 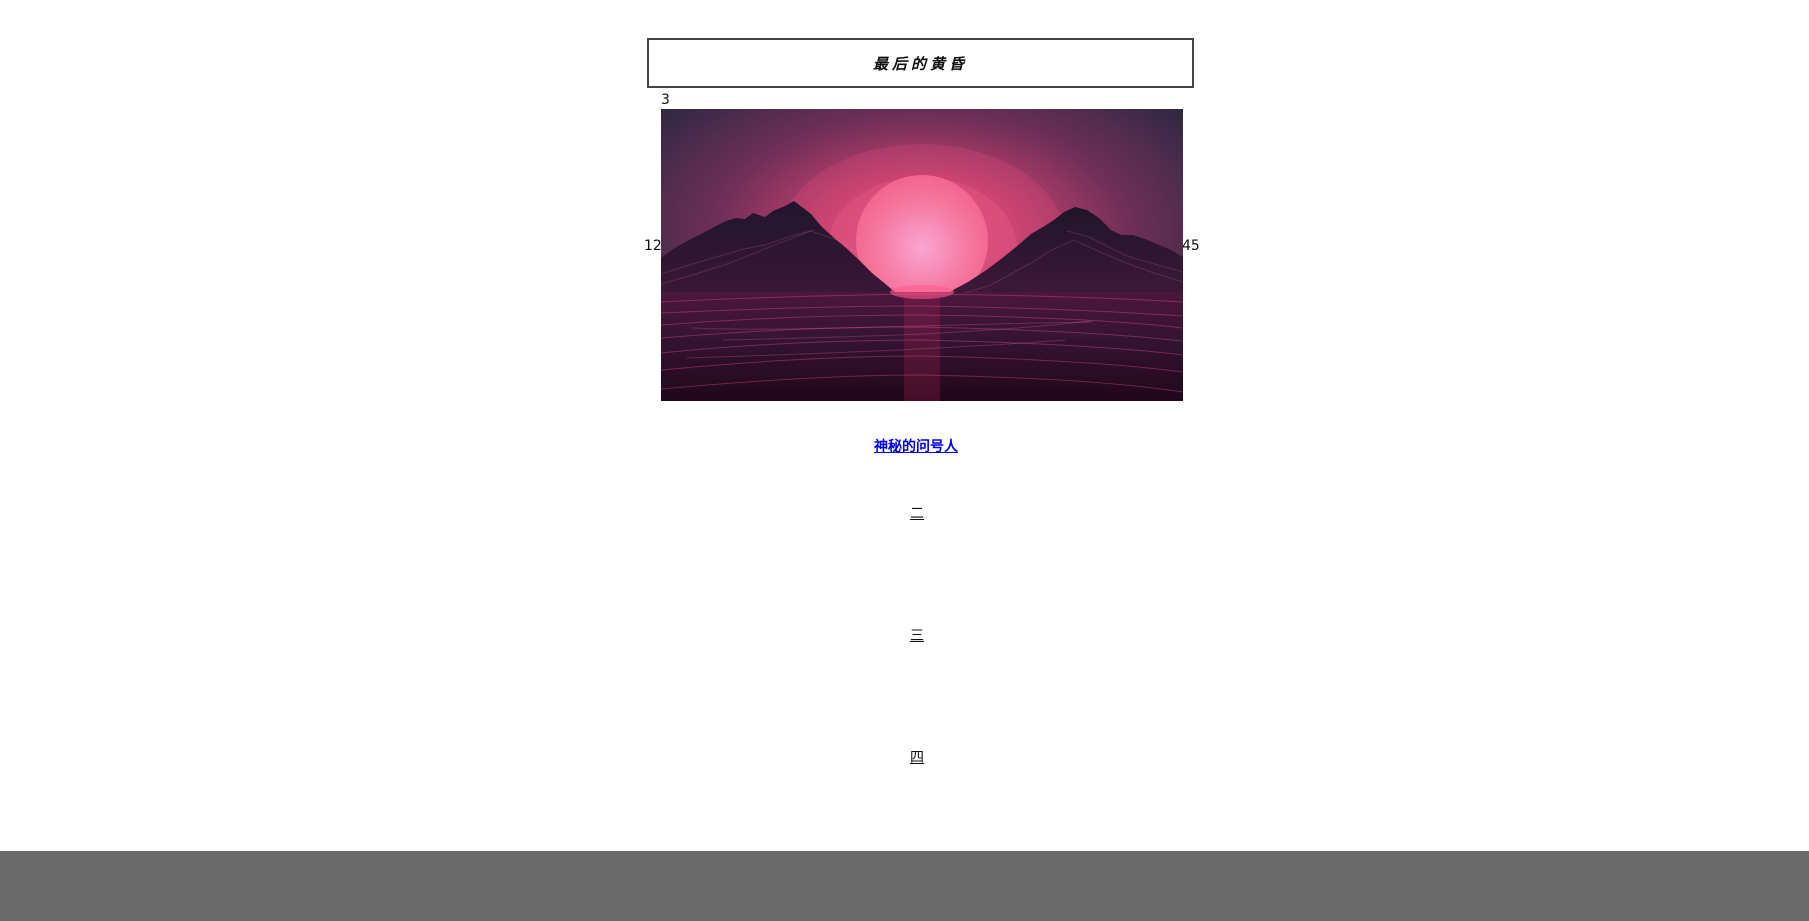 I want to click on mystery-question-person-link: 神秘的问号人, so click(x=916, y=446).